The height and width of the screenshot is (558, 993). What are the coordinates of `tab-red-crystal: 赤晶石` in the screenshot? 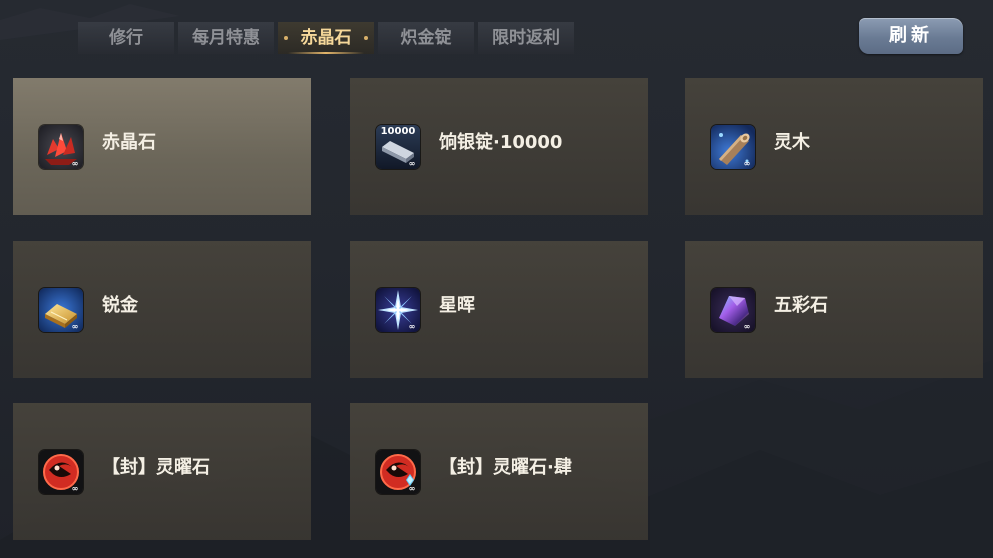 It's located at (326, 38).